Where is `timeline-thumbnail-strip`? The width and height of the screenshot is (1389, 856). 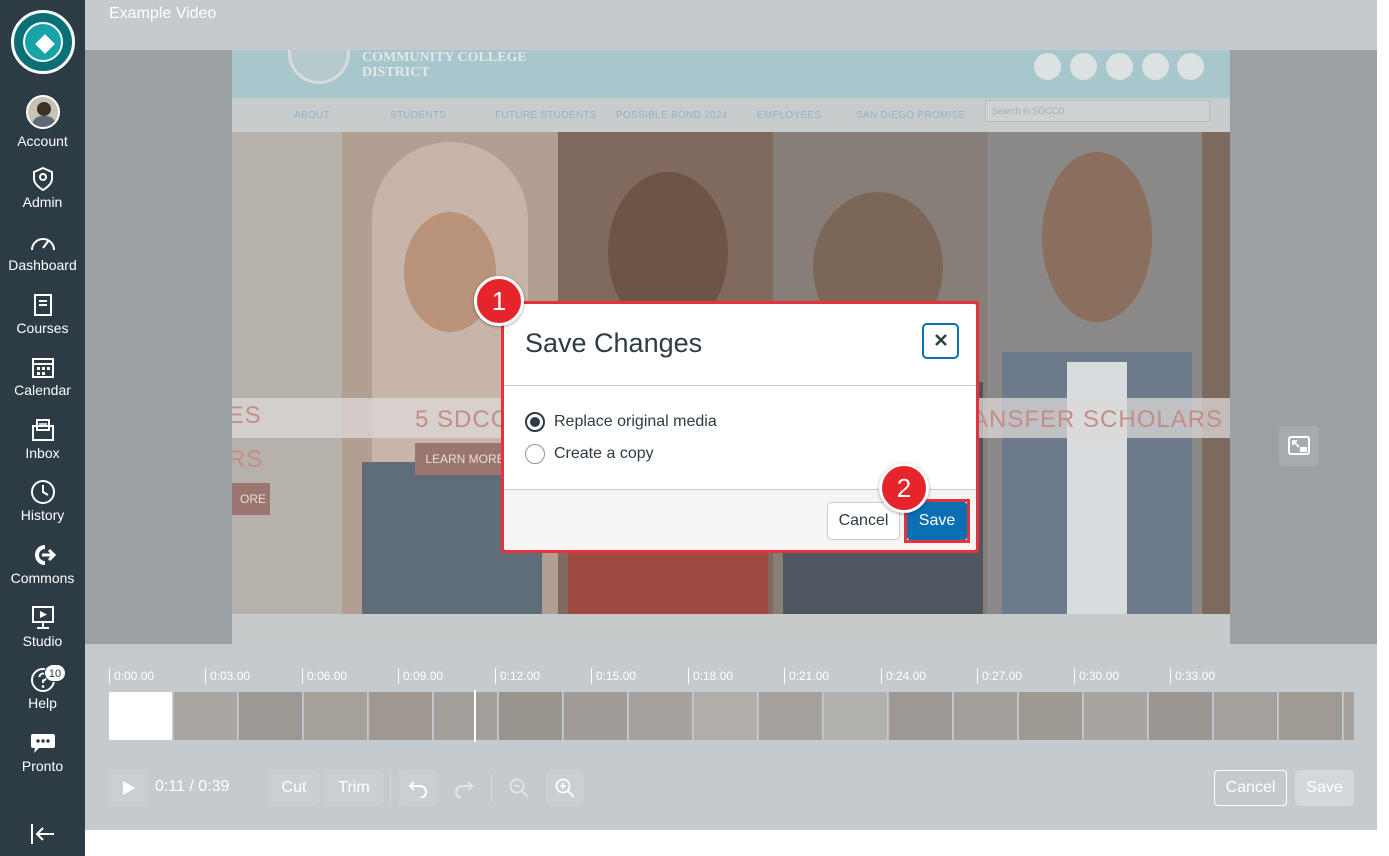
timeline-thumbnail-strip is located at coordinates (731, 716).